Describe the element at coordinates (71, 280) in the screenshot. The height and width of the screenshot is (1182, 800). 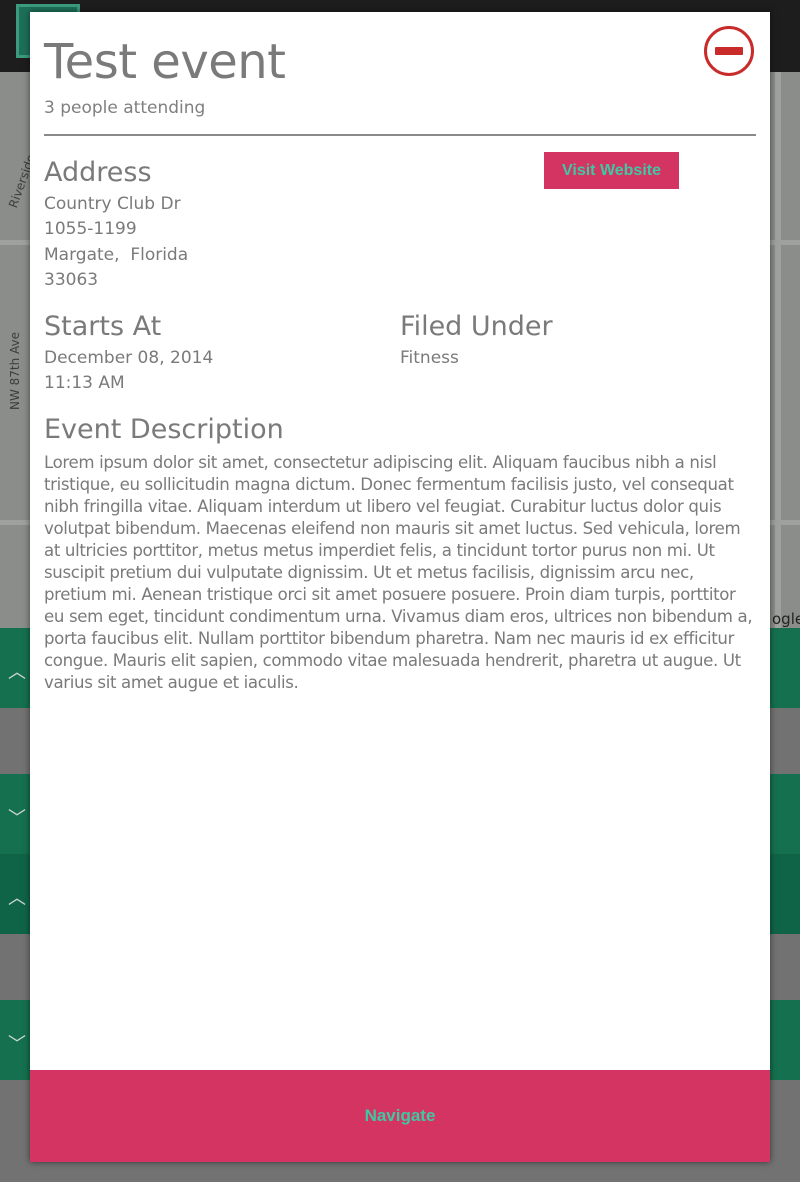
I see `address-line: 33063` at that location.